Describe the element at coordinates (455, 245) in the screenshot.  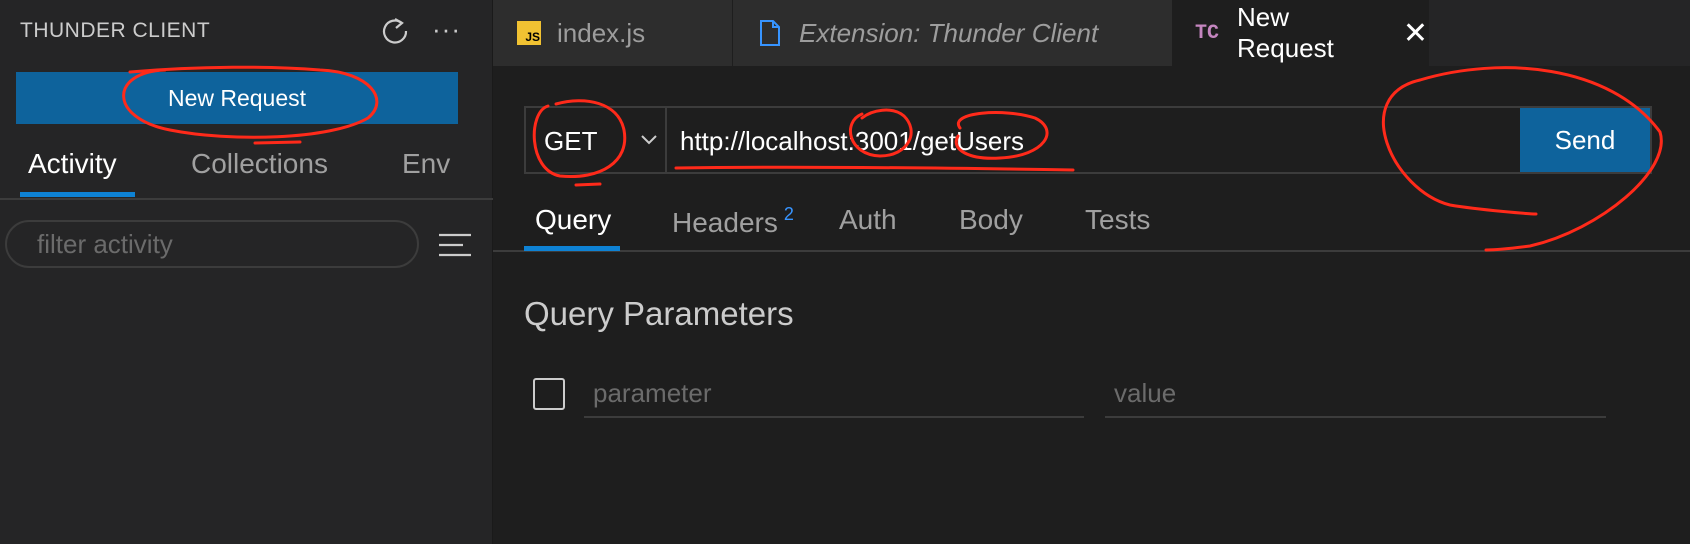
I see `filter-sort-icon` at that location.